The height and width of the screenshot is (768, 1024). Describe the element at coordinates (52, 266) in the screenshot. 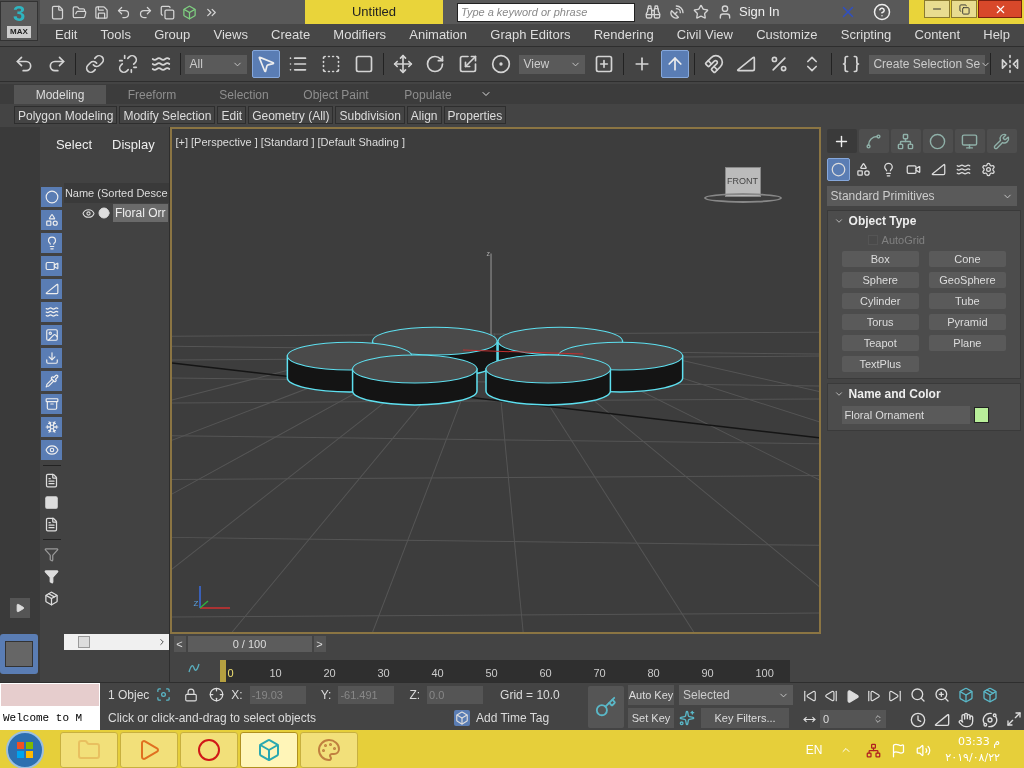

I see `camera-filter-button` at that location.